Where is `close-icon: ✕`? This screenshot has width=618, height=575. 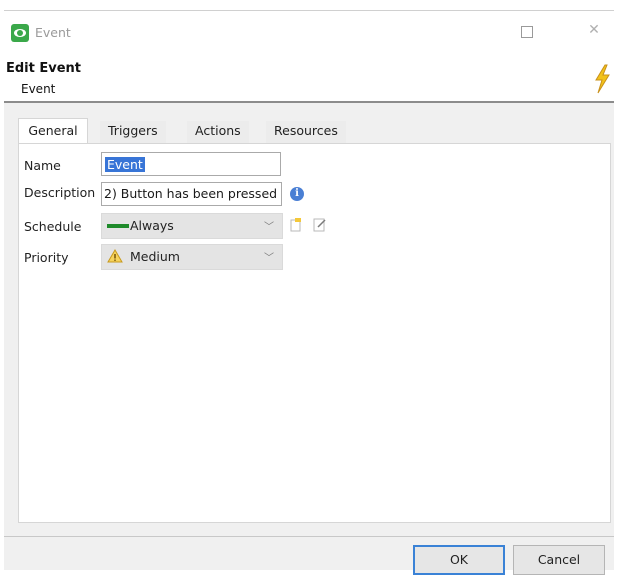
close-icon: ✕ is located at coordinates (594, 30).